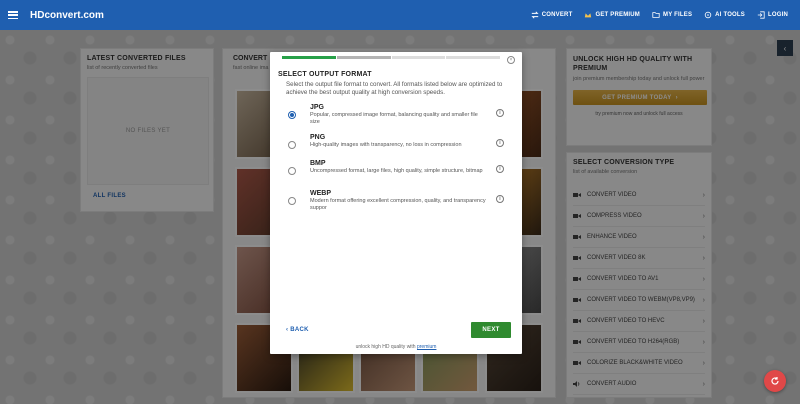  Describe the element at coordinates (678, 15) in the screenshot. I see `nav-files-label: MY FILES` at that location.